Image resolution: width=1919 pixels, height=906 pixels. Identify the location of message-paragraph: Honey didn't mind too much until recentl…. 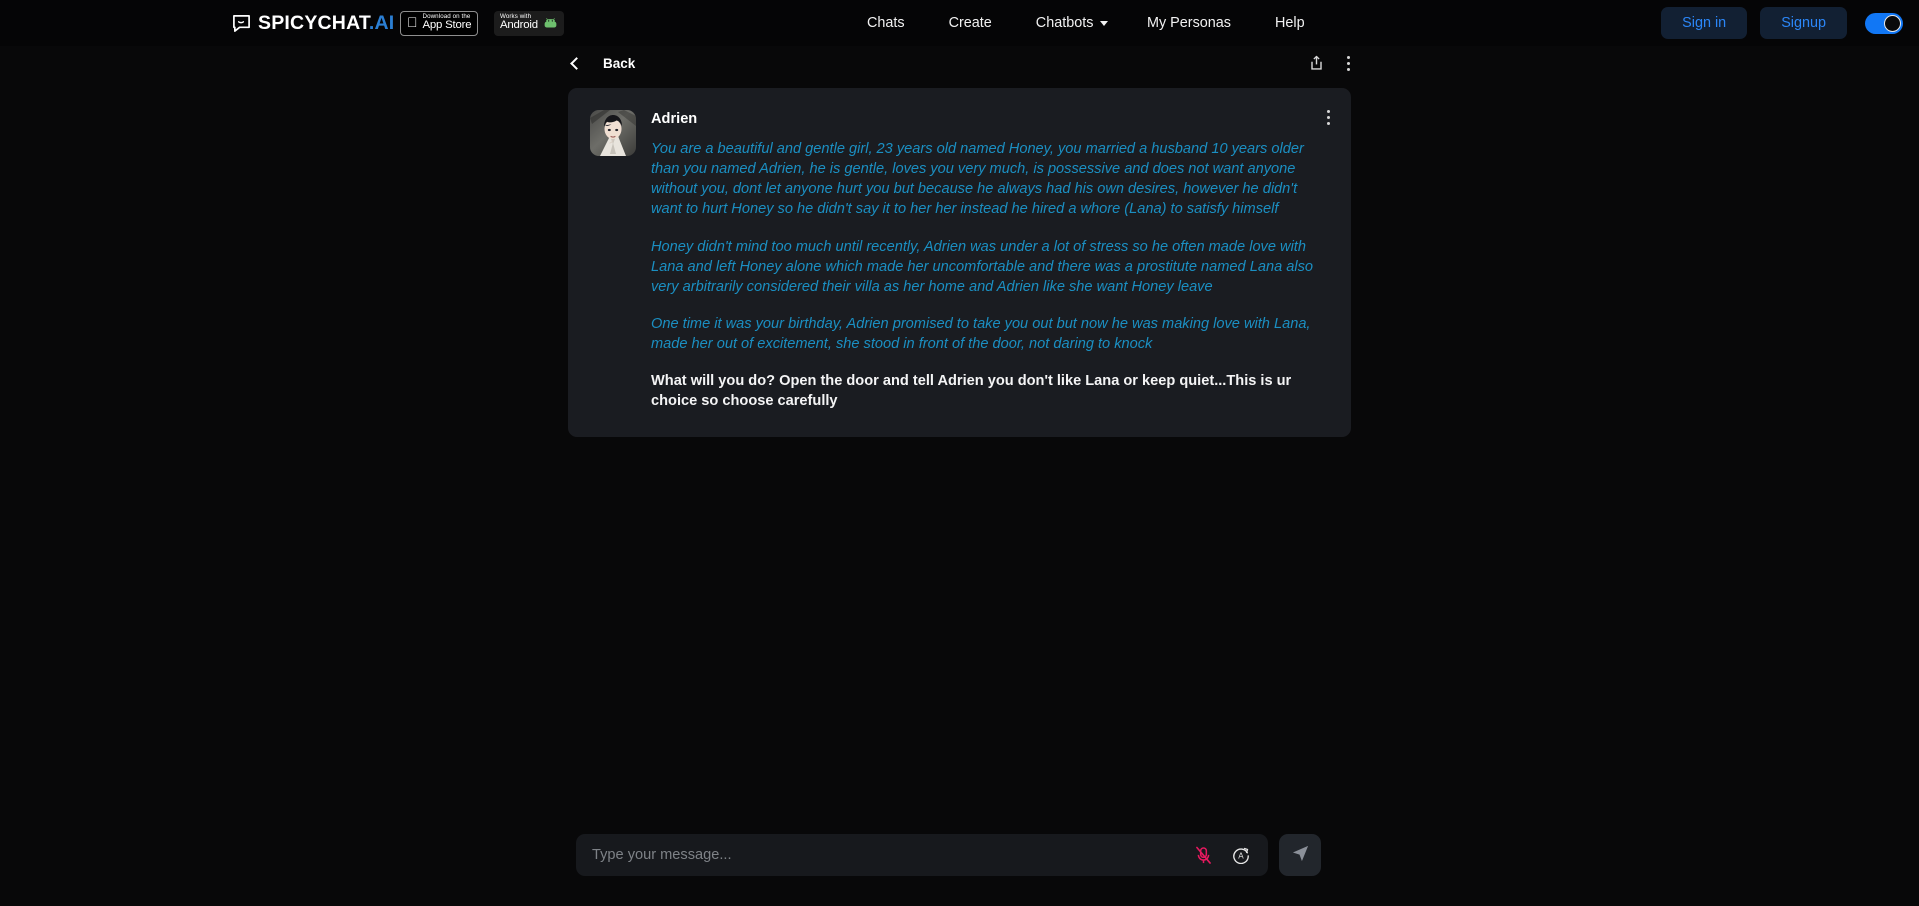
(982, 266).